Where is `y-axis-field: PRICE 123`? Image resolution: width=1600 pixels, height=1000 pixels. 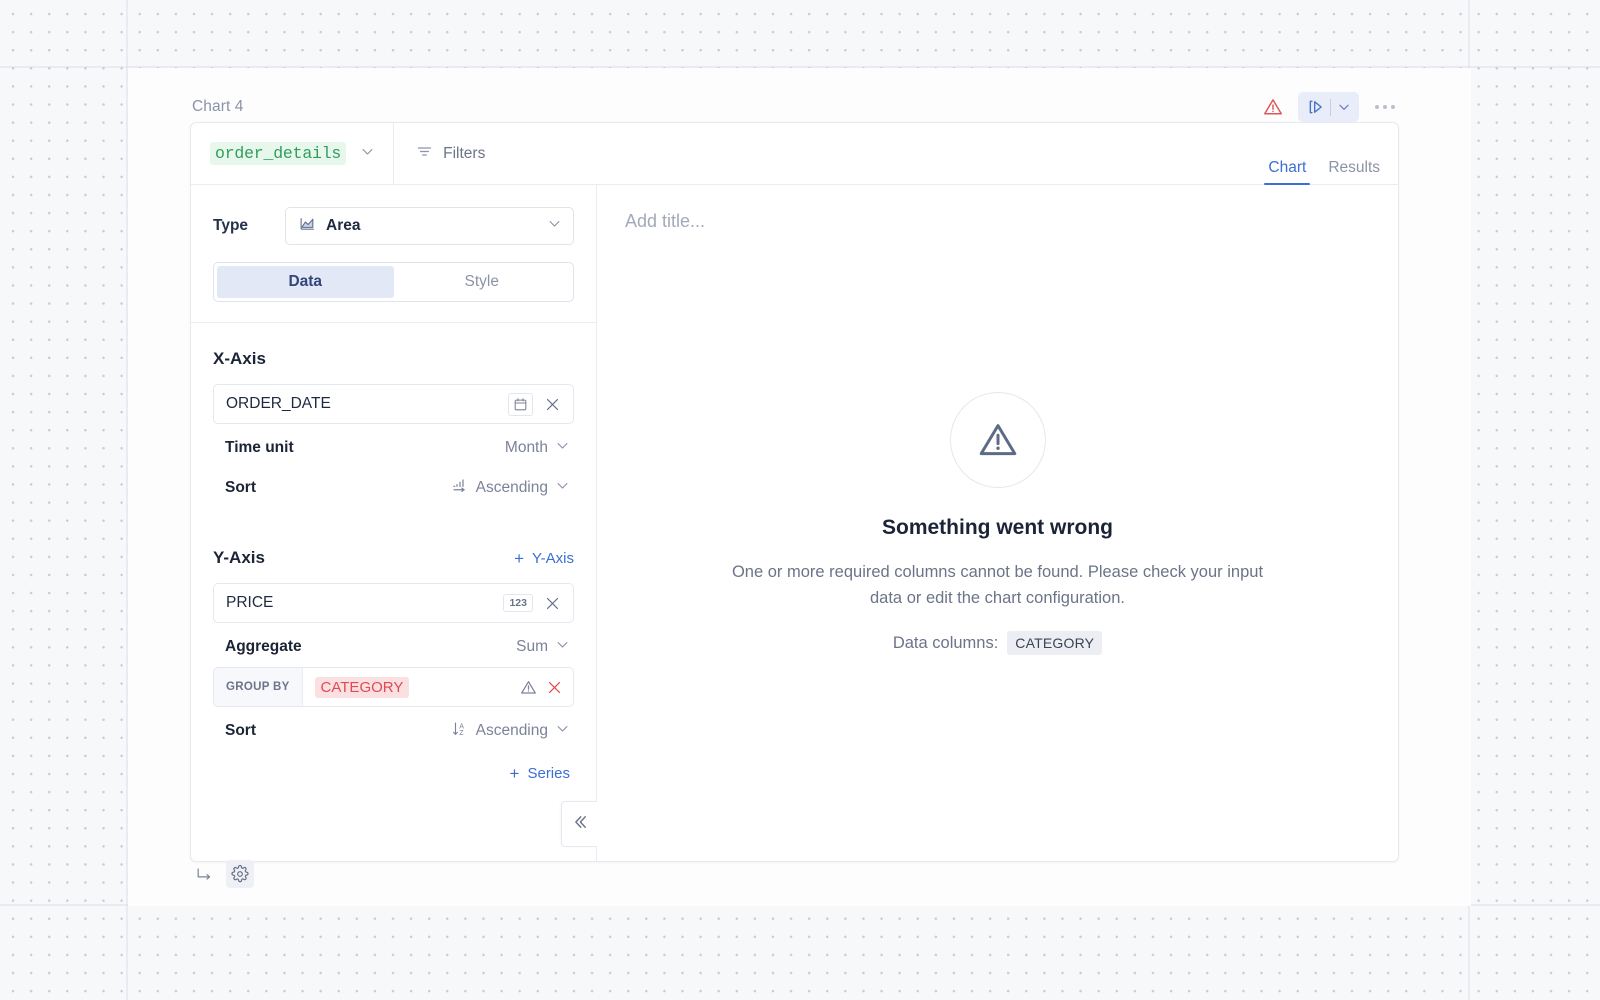
y-axis-field: PRICE 123 is located at coordinates (393, 603).